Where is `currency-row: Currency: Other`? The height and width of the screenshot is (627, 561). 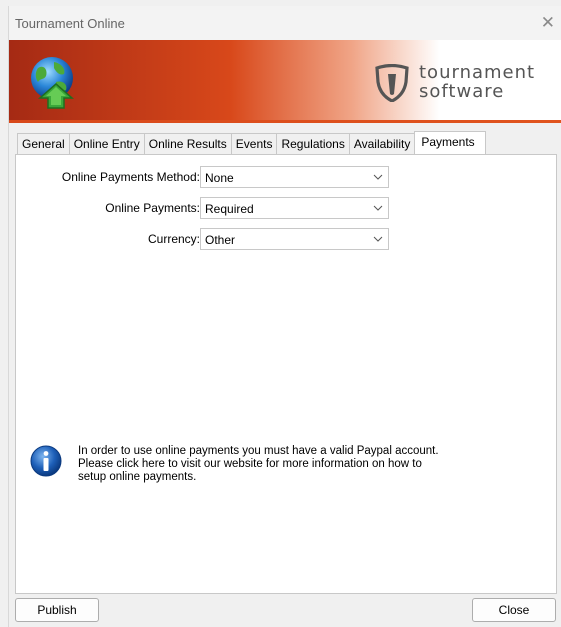
currency-row: Currency: Other is located at coordinates (286, 239).